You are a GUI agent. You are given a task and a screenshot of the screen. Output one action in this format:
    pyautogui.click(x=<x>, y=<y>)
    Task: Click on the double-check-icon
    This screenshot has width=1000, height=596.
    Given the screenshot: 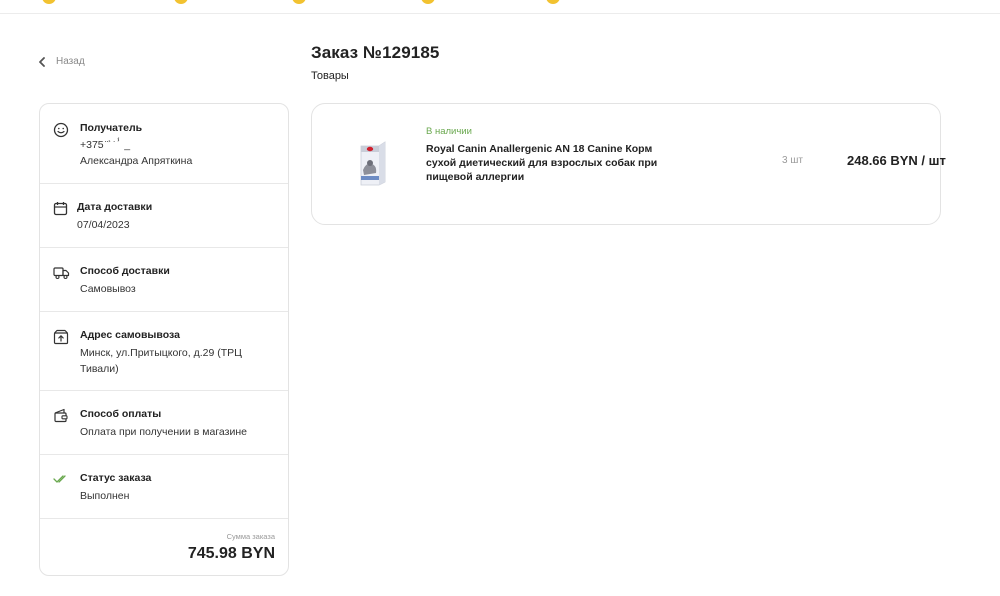 What is the action you would take?
    pyautogui.click(x=59, y=479)
    